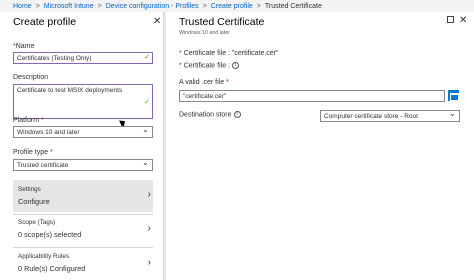 Image resolution: width=474 pixels, height=280 pixels. Describe the element at coordinates (83, 58) in the screenshot. I see `name-field: Certificates (Testing Only)` at that location.